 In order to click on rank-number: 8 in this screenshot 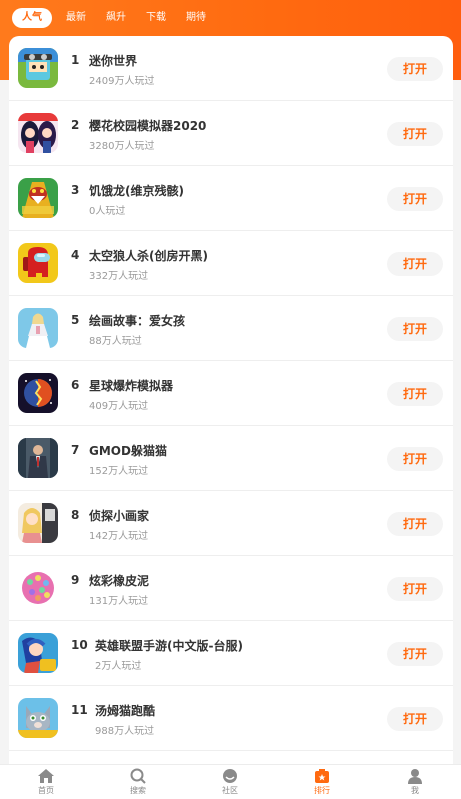, I will do `click(75, 515)`.